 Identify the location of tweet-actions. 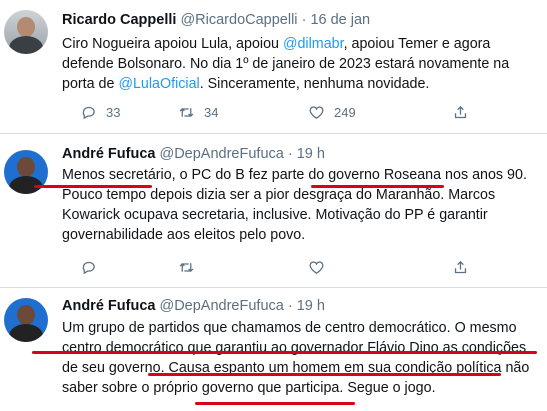
(297, 269).